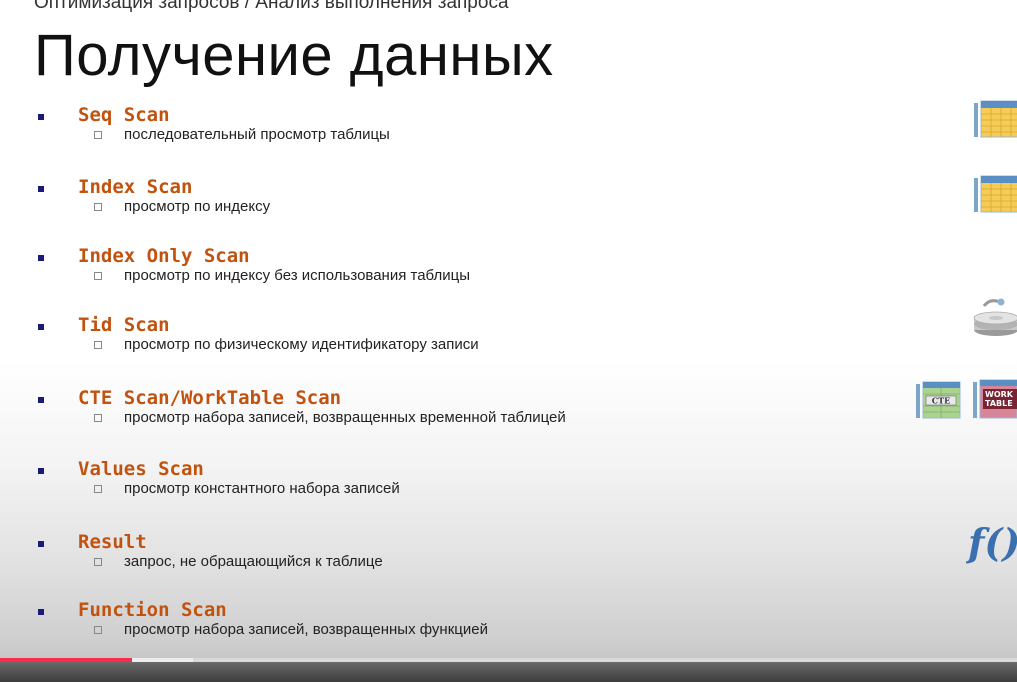 The width and height of the screenshot is (1017, 682). I want to click on item-label: Result, so click(112, 542).